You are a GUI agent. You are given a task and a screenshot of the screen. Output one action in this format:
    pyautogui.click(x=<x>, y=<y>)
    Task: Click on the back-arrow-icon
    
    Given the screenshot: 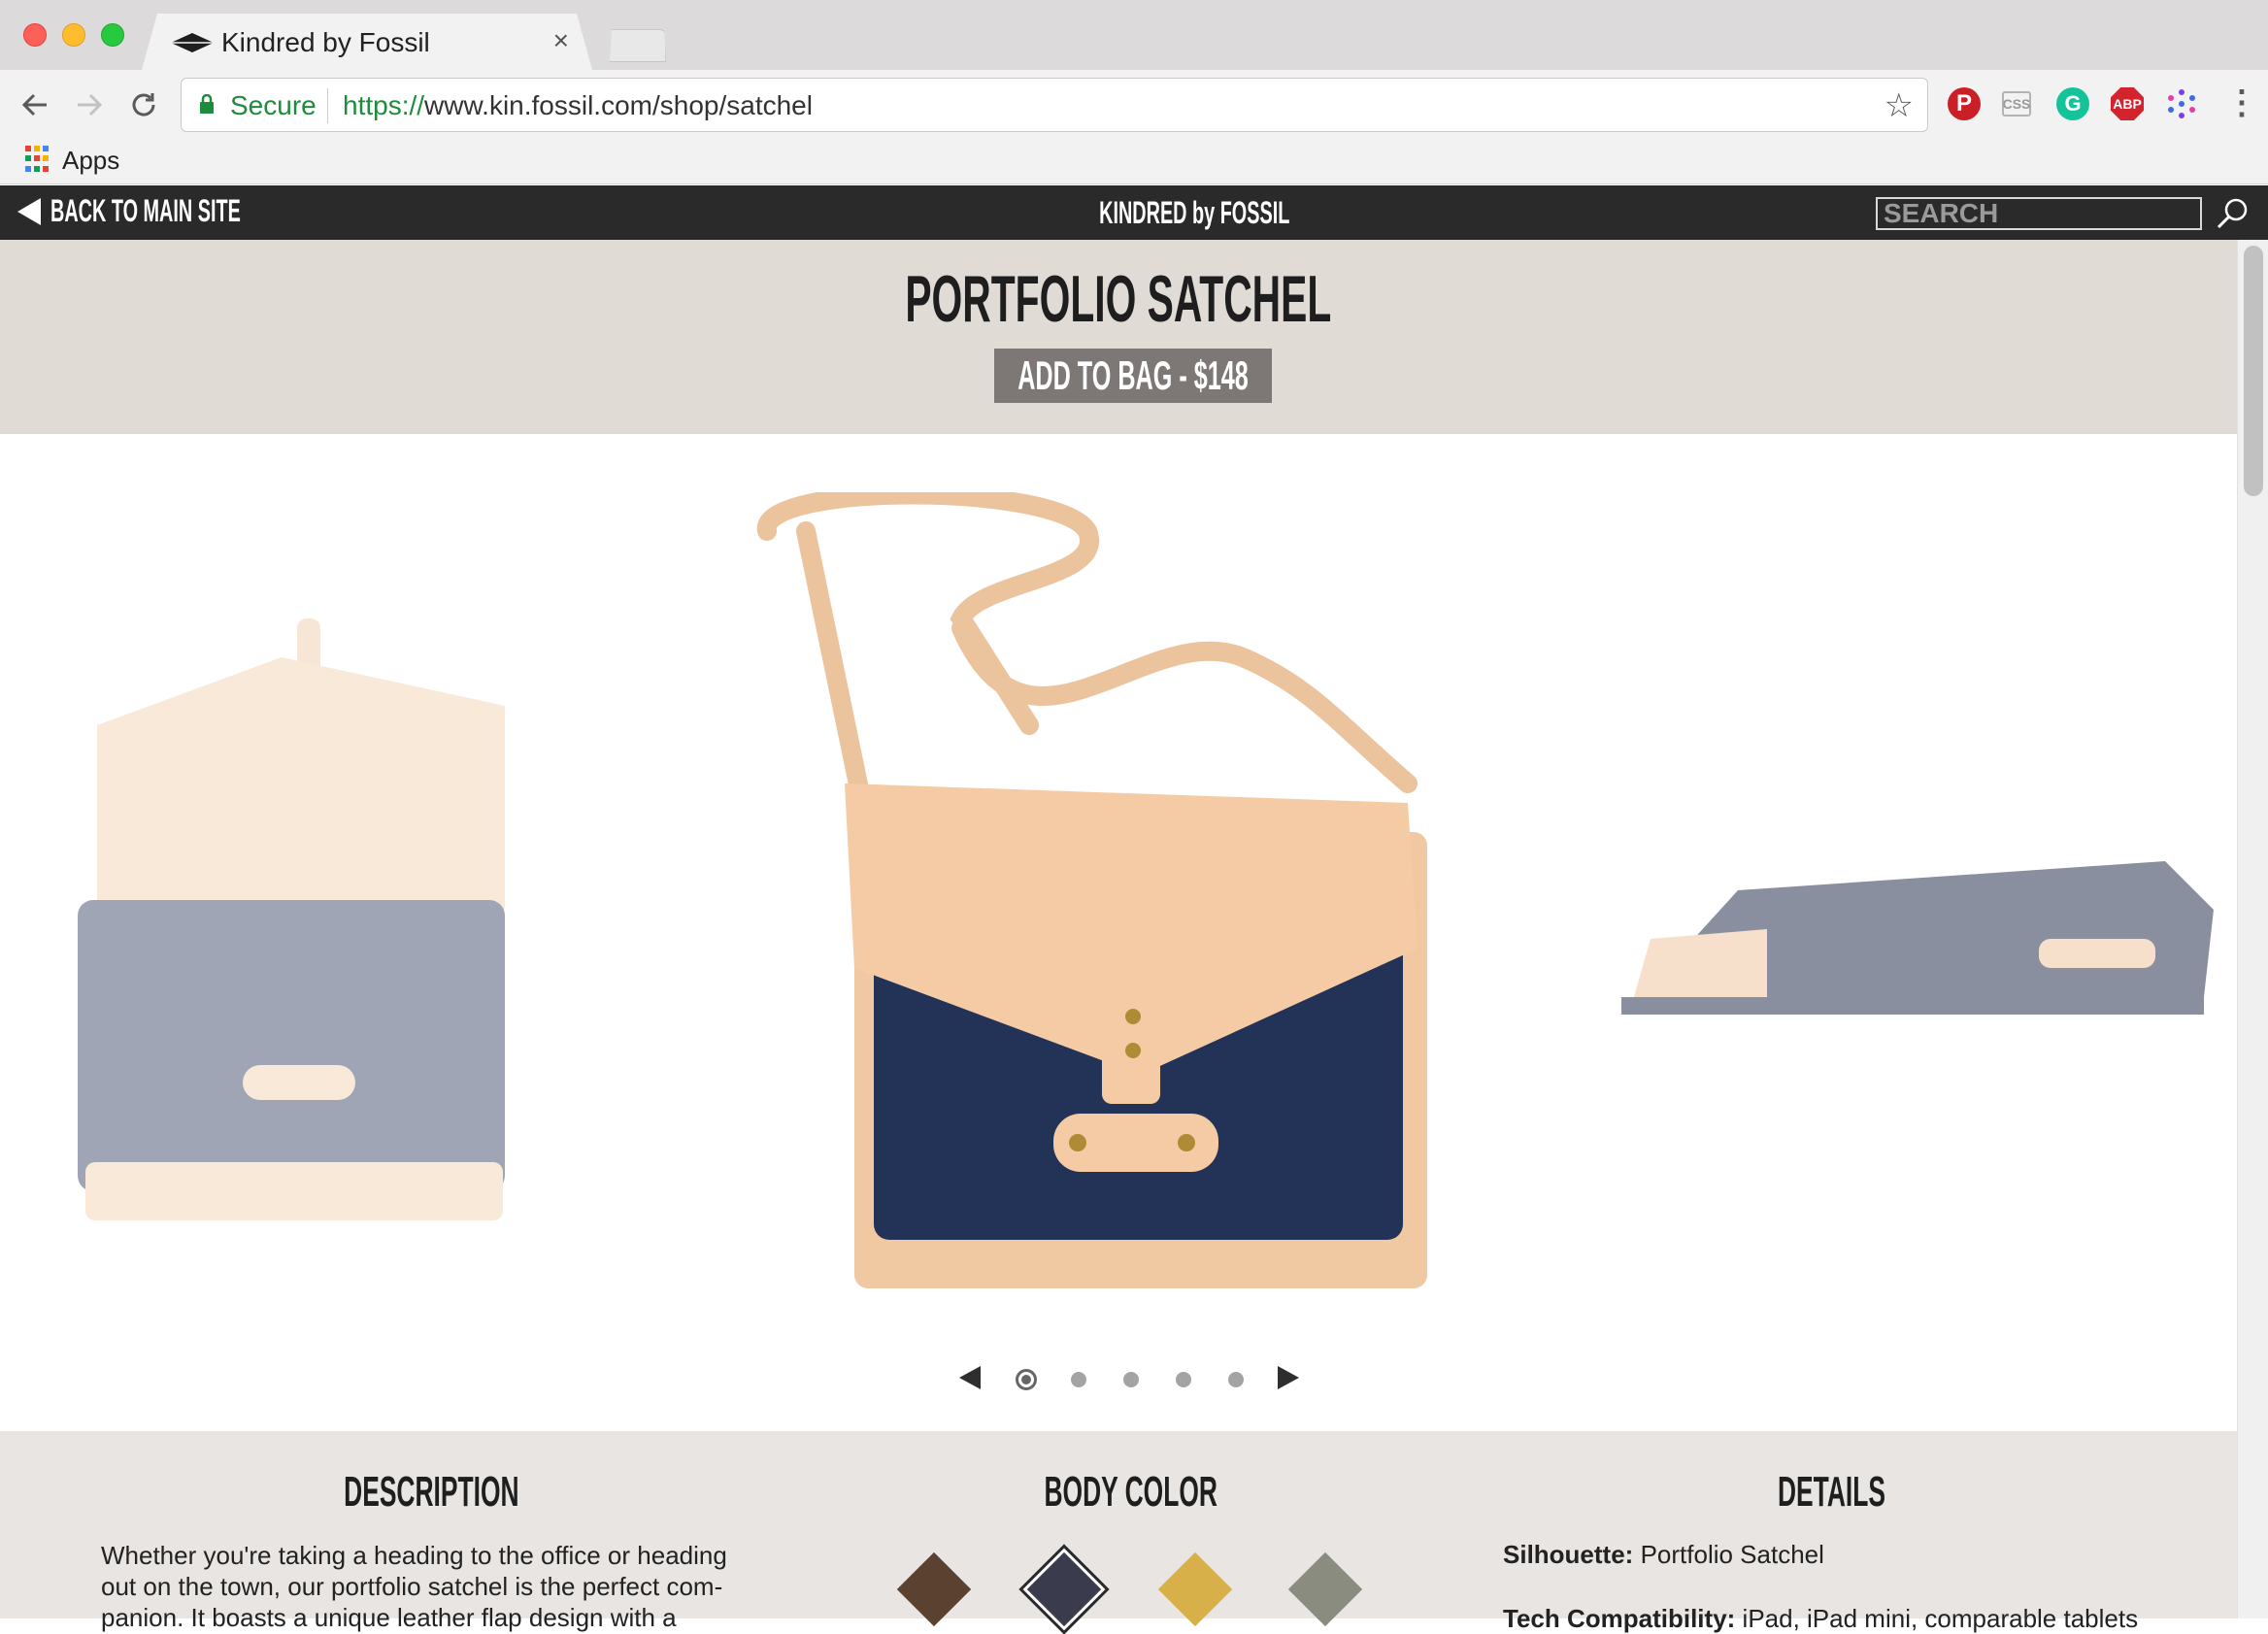 What is the action you would take?
    pyautogui.click(x=34, y=105)
    